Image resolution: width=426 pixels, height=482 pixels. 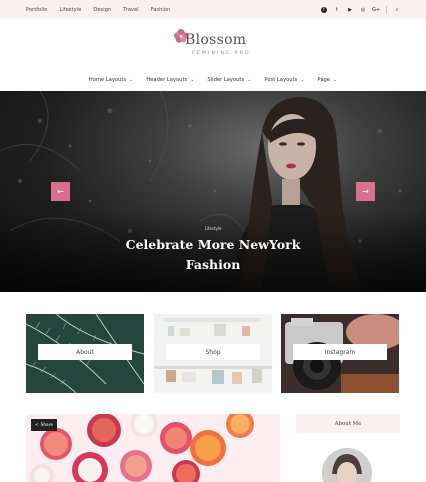 I want to click on nav-label: Page, so click(x=323, y=80).